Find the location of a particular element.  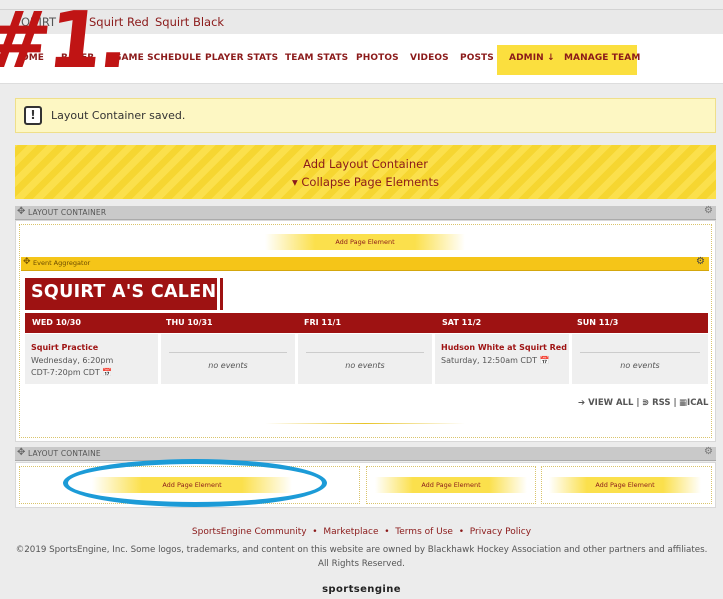

day-cell-fri: no events is located at coordinates (365, 359).